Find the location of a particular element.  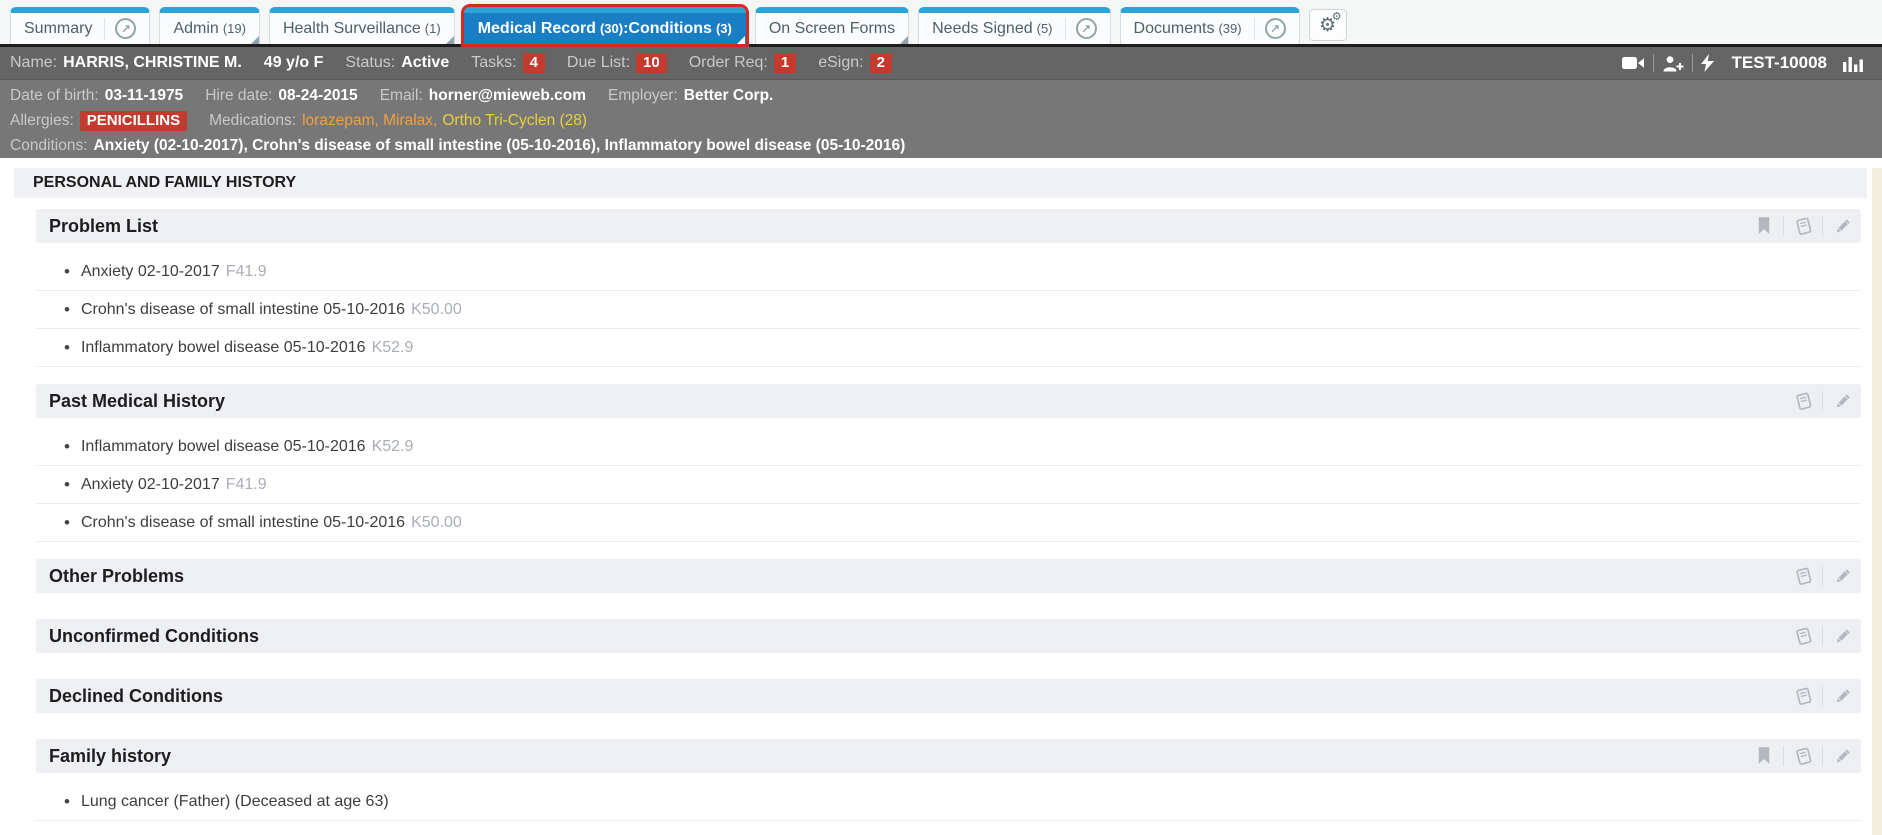

tab-needs-signed-count: (5) is located at coordinates (1044, 28).